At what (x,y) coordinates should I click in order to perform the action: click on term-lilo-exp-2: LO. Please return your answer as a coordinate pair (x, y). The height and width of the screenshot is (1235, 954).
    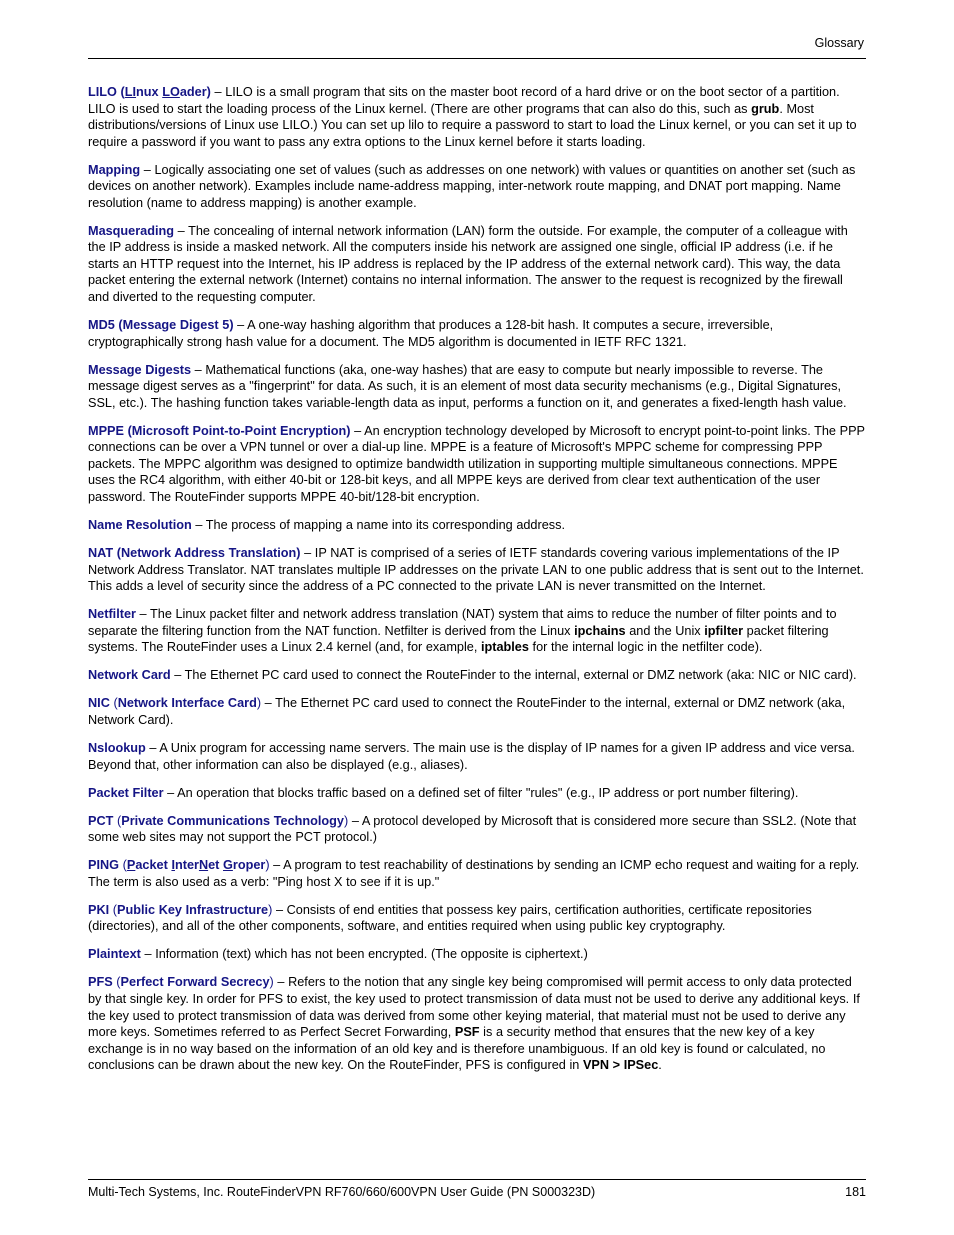
    Looking at the image, I should click on (171, 92).